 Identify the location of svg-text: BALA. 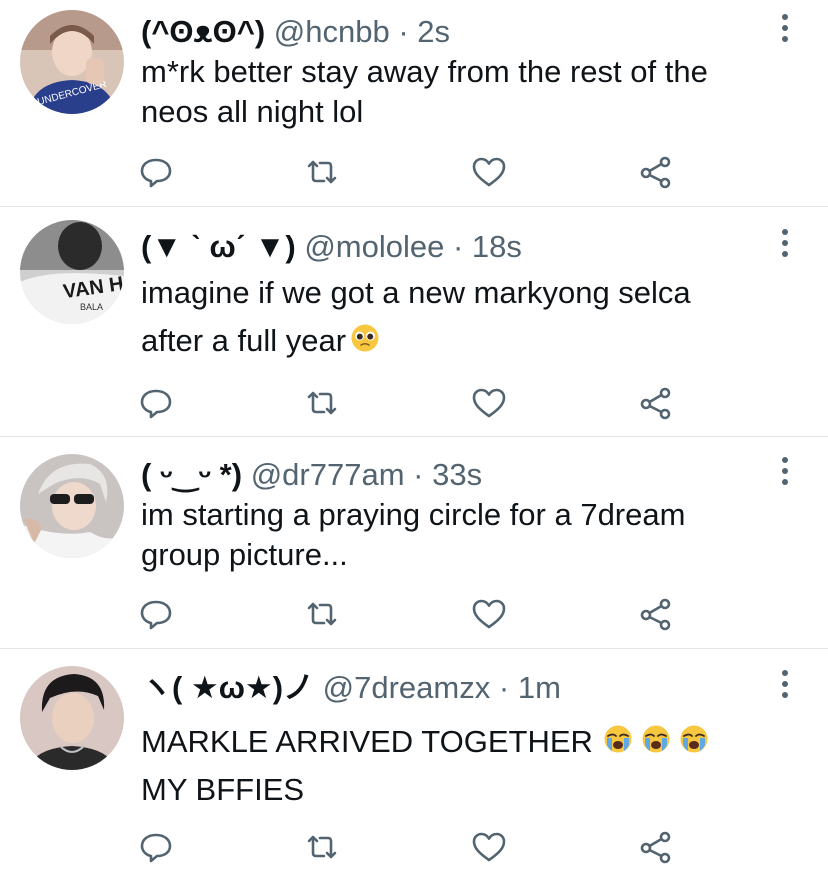
(91, 307).